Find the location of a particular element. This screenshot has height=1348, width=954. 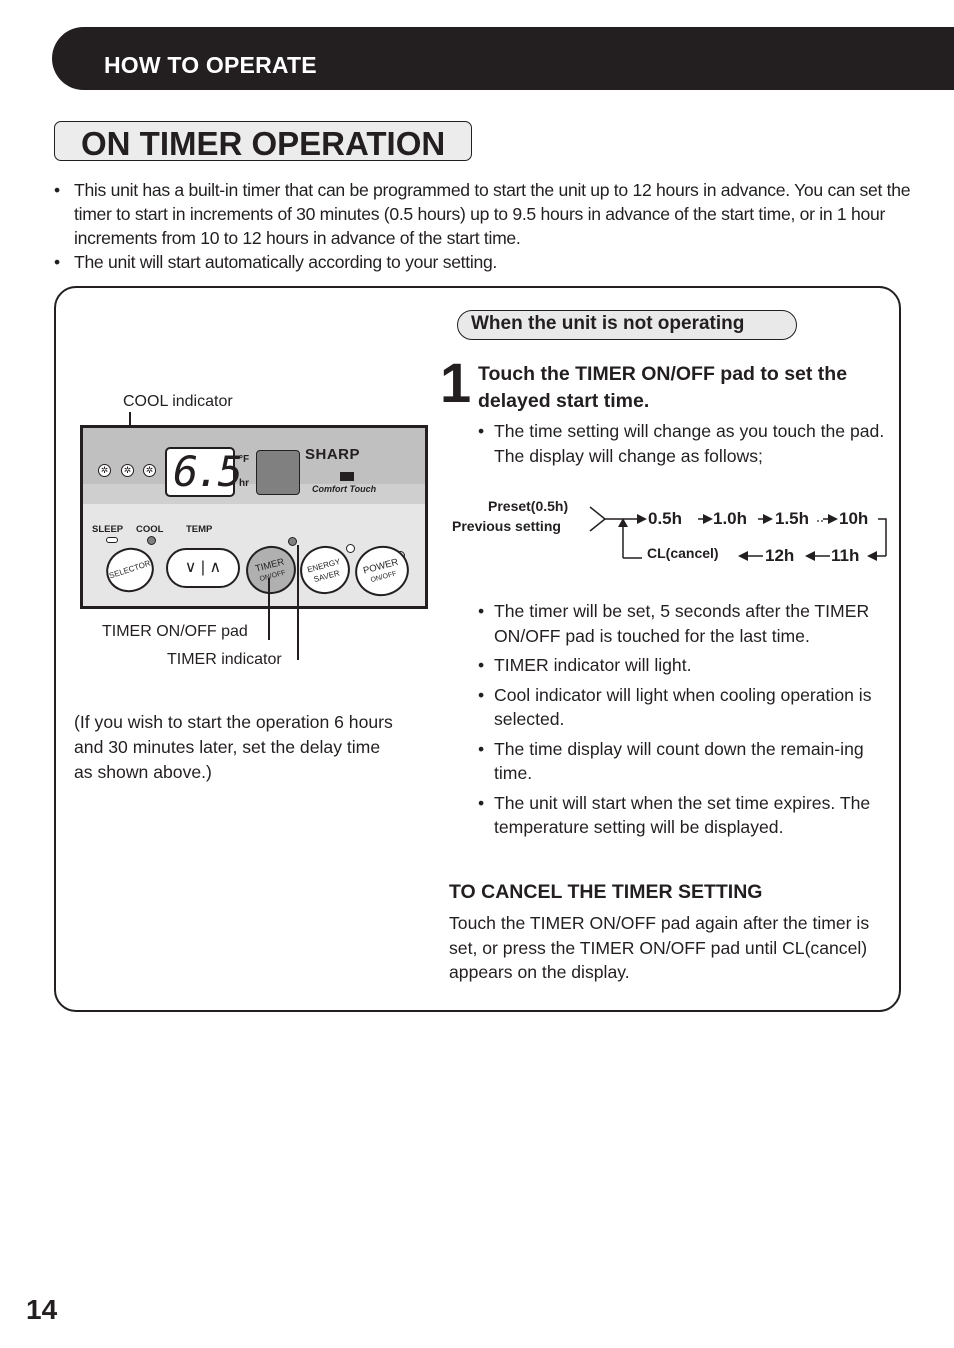

bullet-text: TIMER indicator will light. is located at coordinates (593, 665).